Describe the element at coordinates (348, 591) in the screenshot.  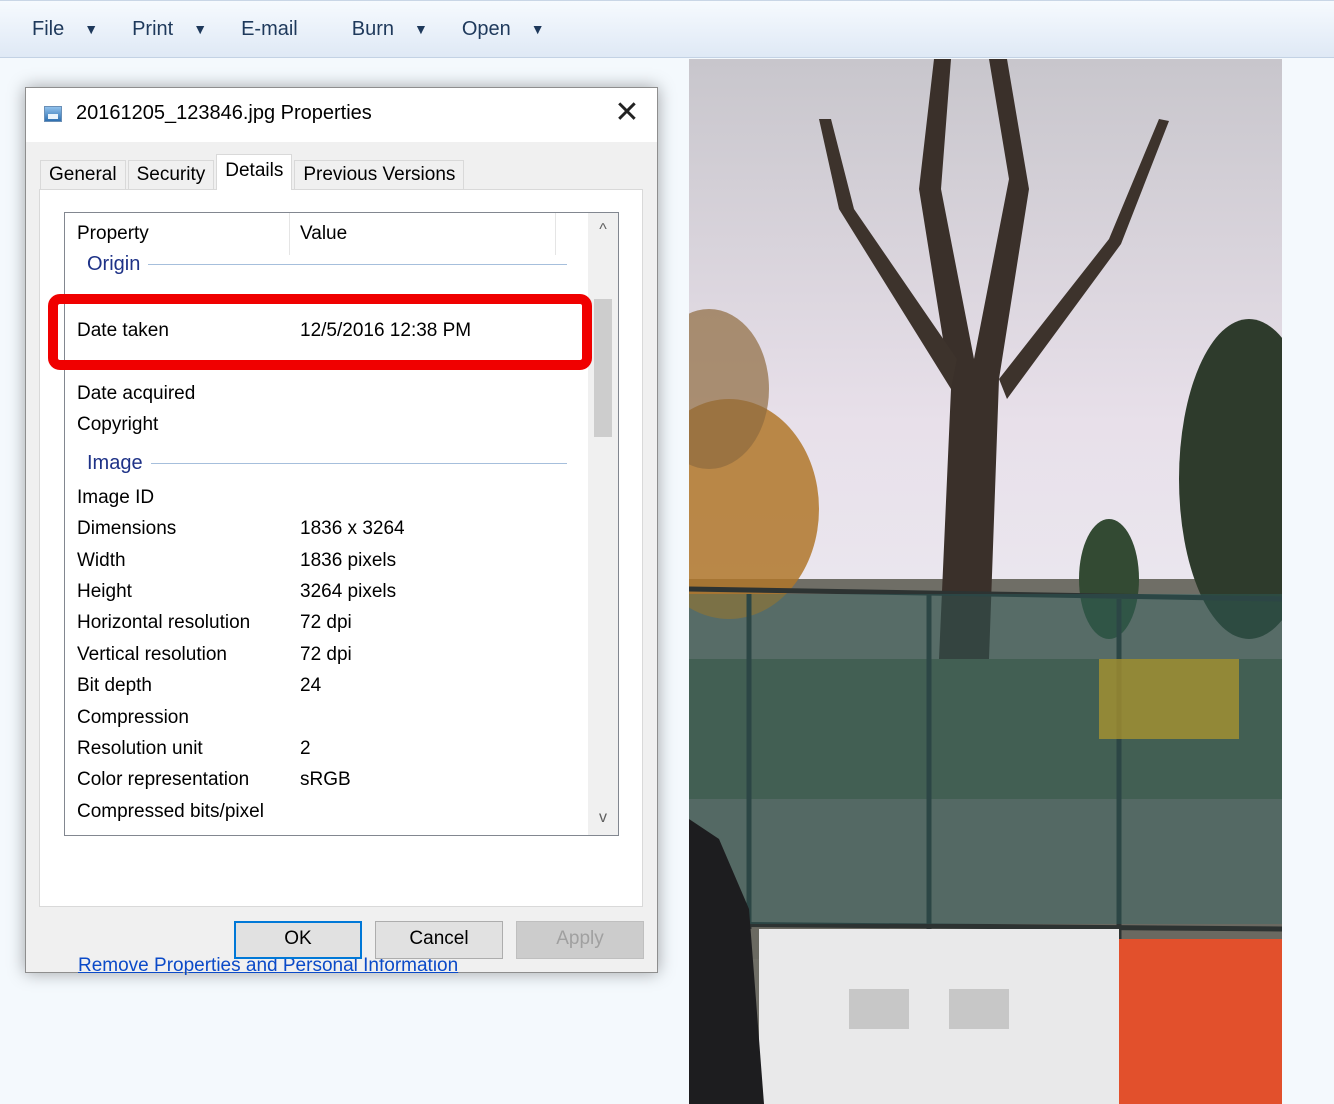
I see `property-value: 3264 pixels` at that location.